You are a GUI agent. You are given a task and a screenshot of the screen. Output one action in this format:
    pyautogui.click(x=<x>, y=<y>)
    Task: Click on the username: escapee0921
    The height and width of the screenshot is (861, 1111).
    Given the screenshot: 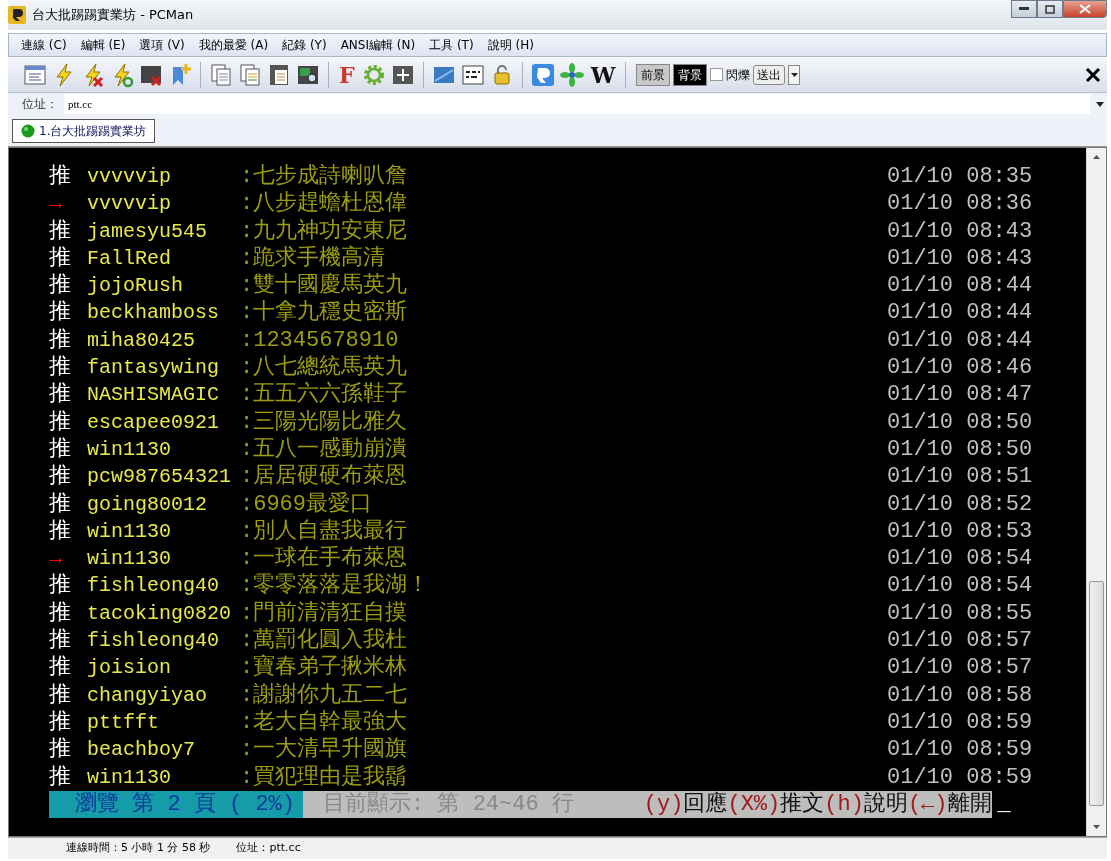 What is the action you would take?
    pyautogui.click(x=154, y=422)
    